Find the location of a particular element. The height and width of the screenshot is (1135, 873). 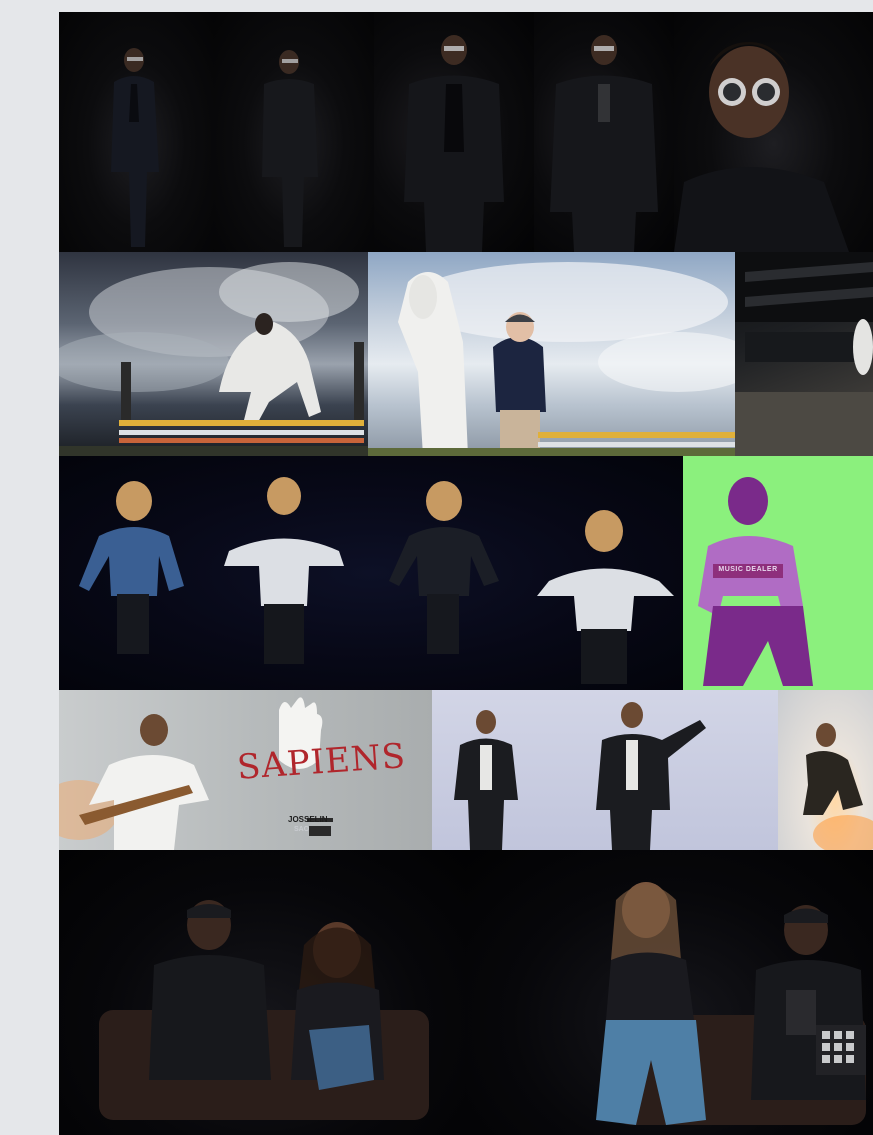

leather-jacket-2-image is located at coordinates (651, 776).